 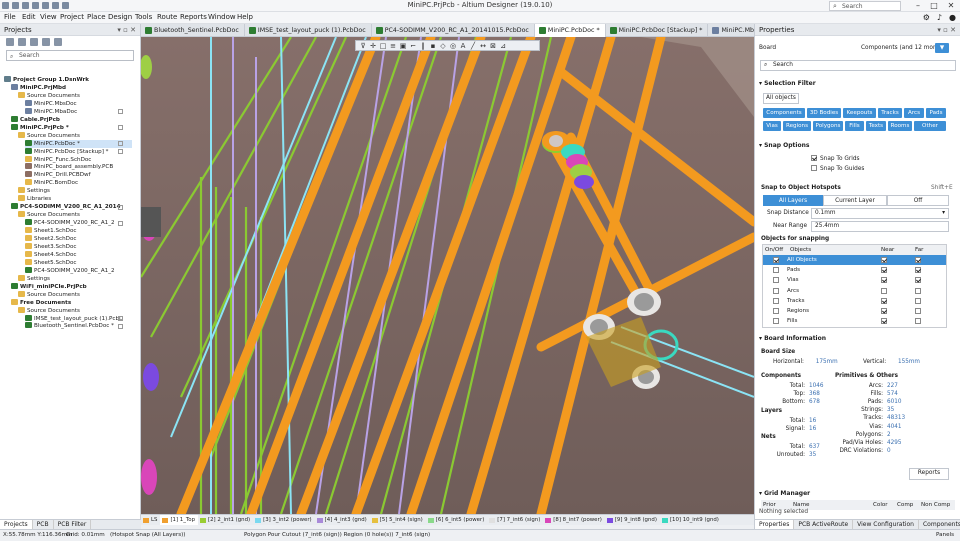 I want to click on layer-tab: [6] 6_int5 (power), so click(x=457, y=520).